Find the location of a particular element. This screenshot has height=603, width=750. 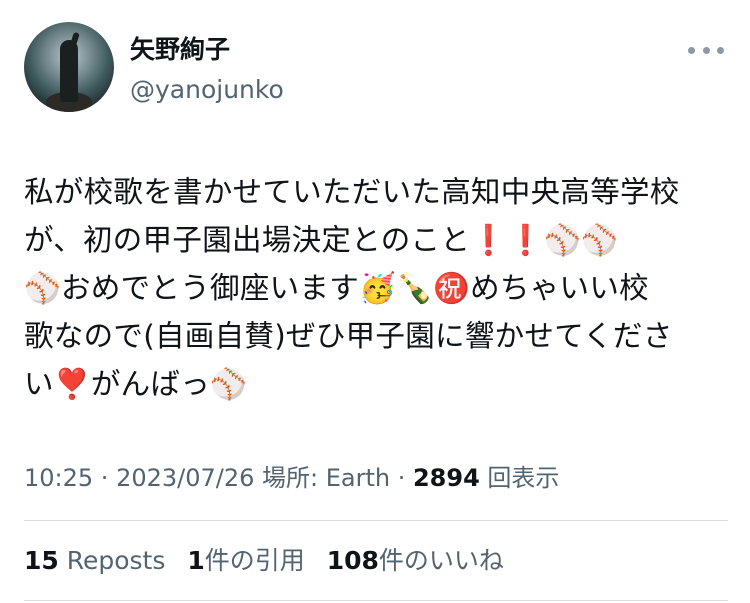

quotes-stat: 1件の引用 is located at coordinates (245, 560).